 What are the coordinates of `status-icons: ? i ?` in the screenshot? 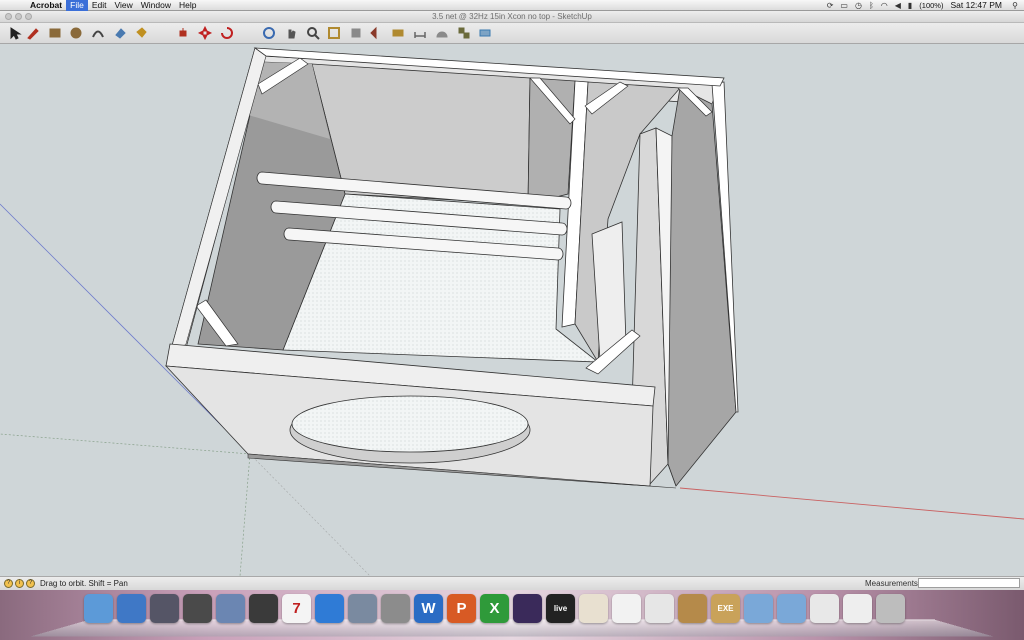 It's located at (19, 583).